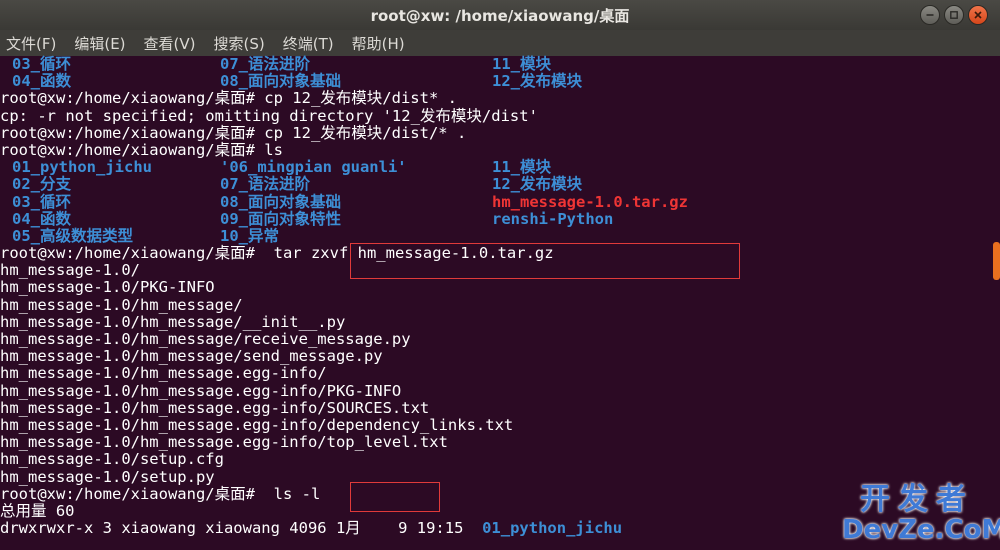 This screenshot has width=1000, height=550. Describe the element at coordinates (170, 43) in the screenshot. I see `menu-view: 查看(V)` at that location.